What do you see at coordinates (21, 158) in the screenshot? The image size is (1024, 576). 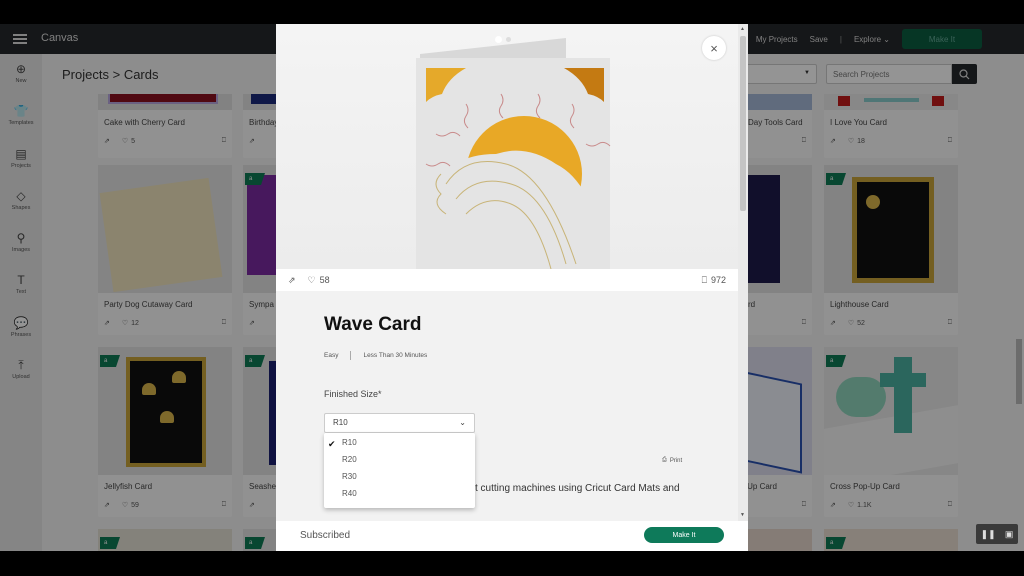 I see `sidebar-item-projects: ▤ Projects` at bounding box center [21, 158].